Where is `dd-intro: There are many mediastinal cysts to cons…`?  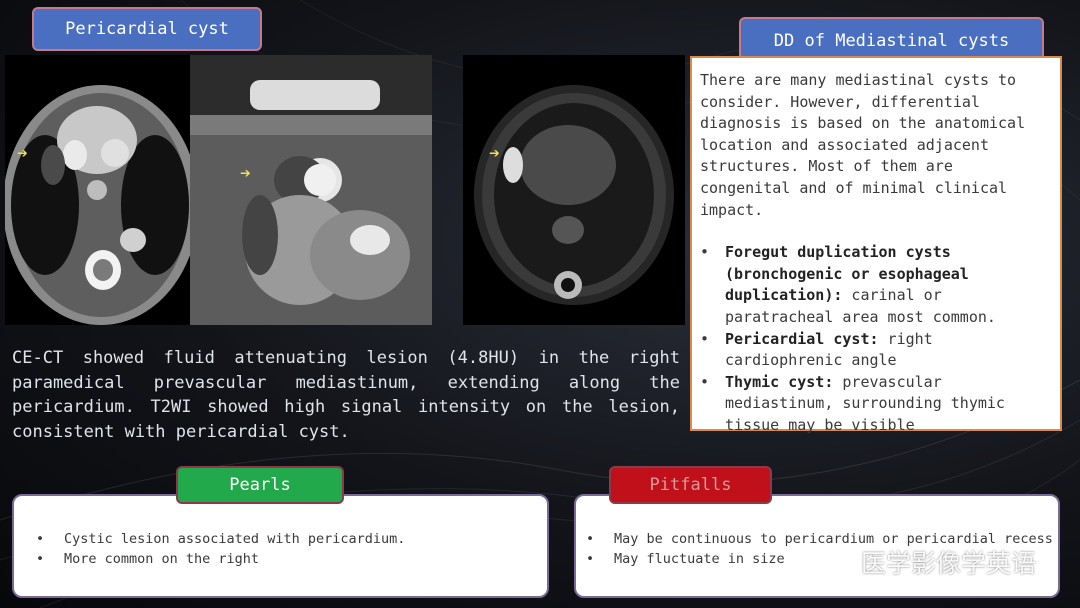
dd-intro: There are many mediastinal cysts to cons… is located at coordinates (863, 145).